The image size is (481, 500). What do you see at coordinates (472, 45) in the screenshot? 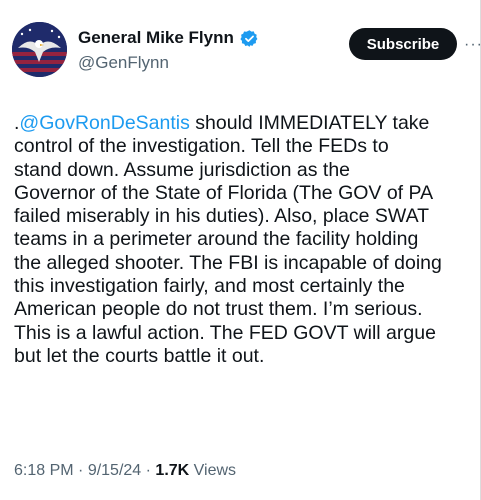
I see `more-options-icon: ···` at bounding box center [472, 45].